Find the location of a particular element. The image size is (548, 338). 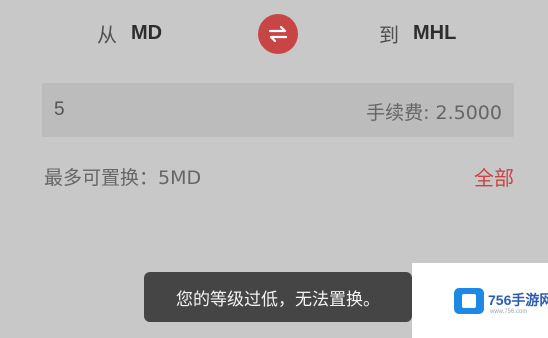

from-label: 从 is located at coordinates (107, 34).